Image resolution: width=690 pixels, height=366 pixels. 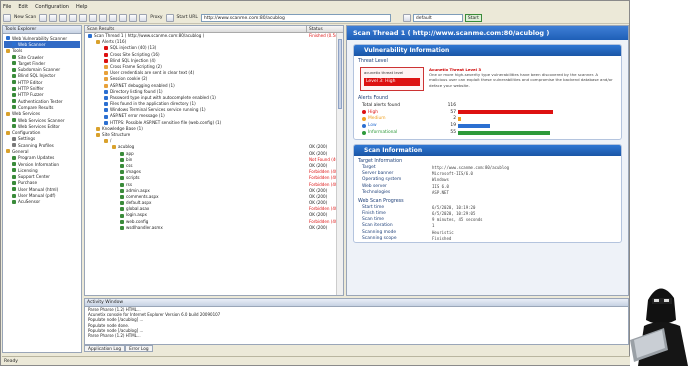 What do you see at coordinates (214, 228) in the screenshot?
I see `result-row: wsdlhandler.asmx OK (200)` at bounding box center [214, 228].